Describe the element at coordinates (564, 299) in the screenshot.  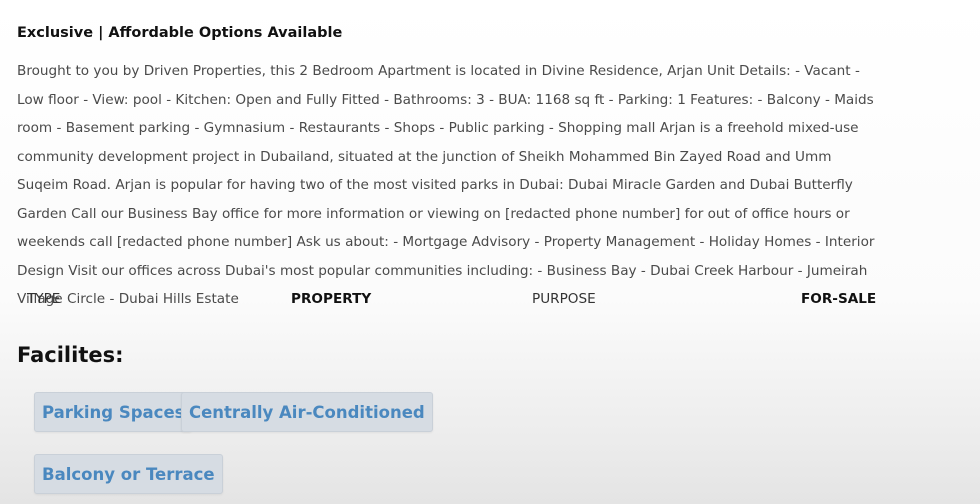
I see `purpose-label: PURPOSE` at that location.